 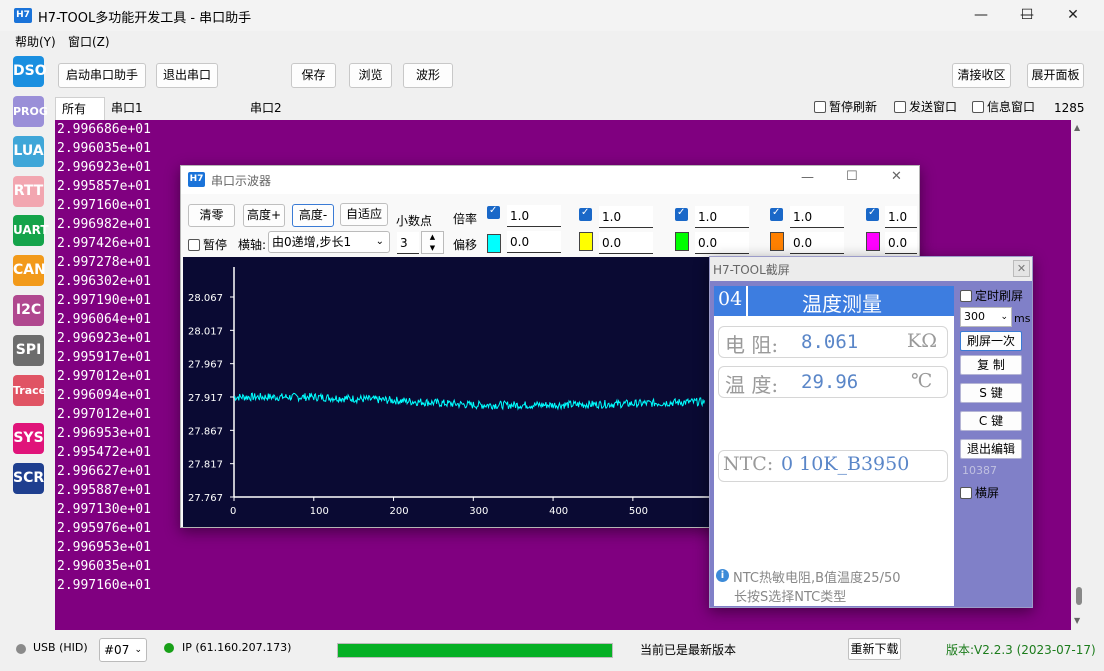 I want to click on channel3-offset-input: 0.0, so click(x=722, y=243).